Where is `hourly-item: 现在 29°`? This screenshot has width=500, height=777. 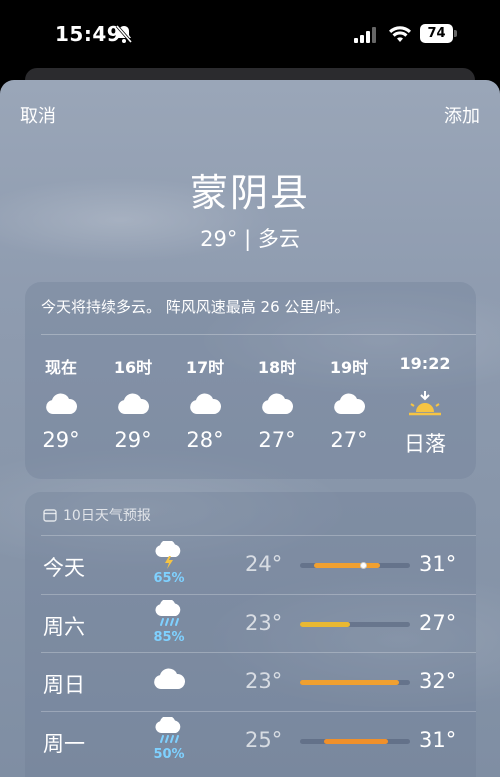
hourly-item: 现在 29° is located at coordinates (61, 403).